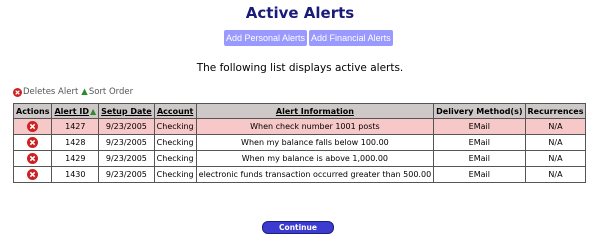  I want to click on legend-sort-label: Sort Order, so click(111, 92).